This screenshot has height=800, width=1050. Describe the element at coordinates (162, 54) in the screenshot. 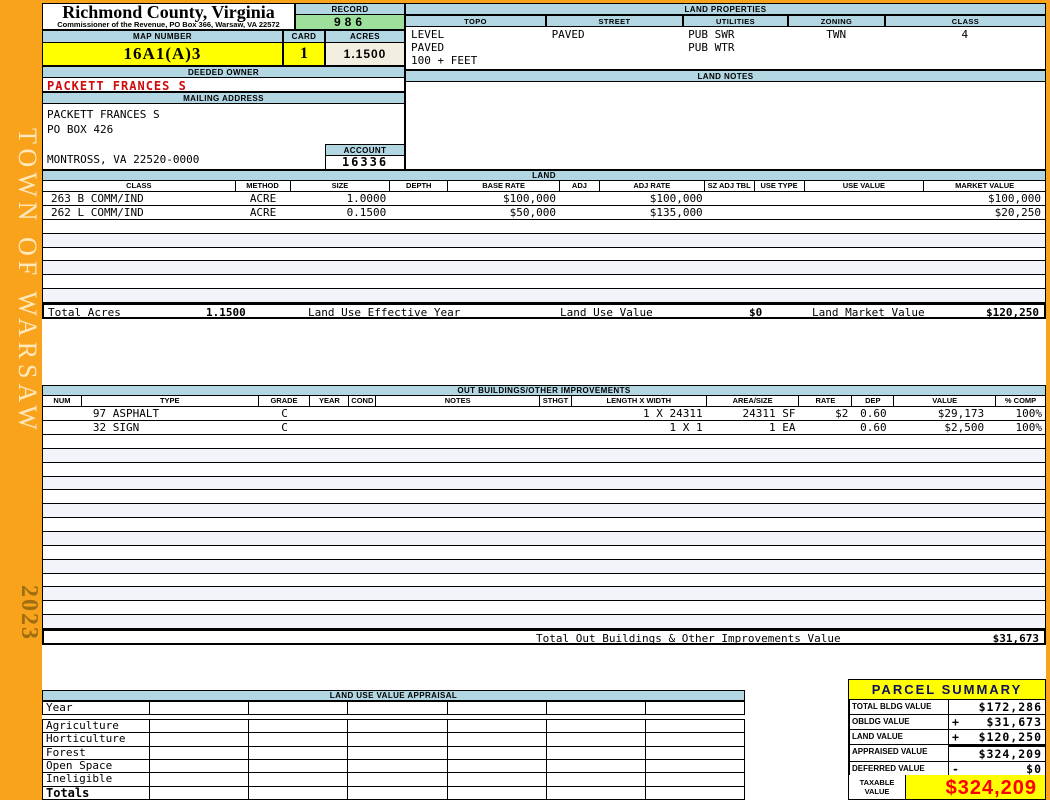

I see `map-number-value: 16A1(A)3` at that location.